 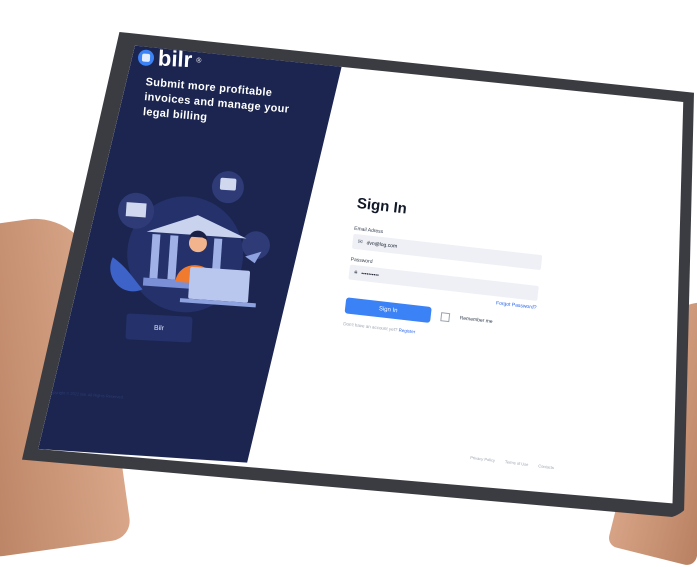 I want to click on lawyer-illustration, so click(x=190, y=242).